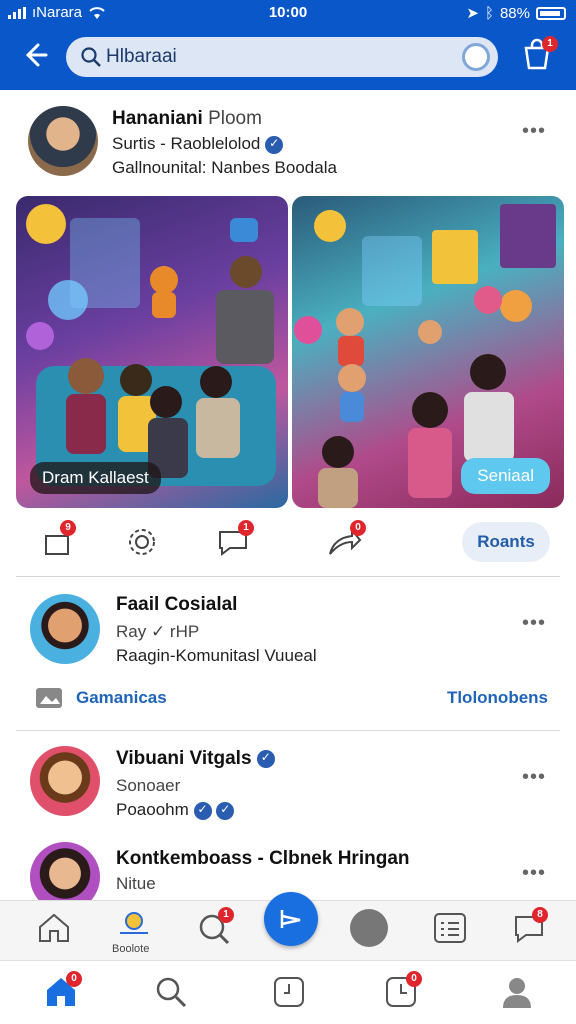 The height and width of the screenshot is (1024, 576). What do you see at coordinates (63, 990) in the screenshot?
I see `nav-home: 0` at bounding box center [63, 990].